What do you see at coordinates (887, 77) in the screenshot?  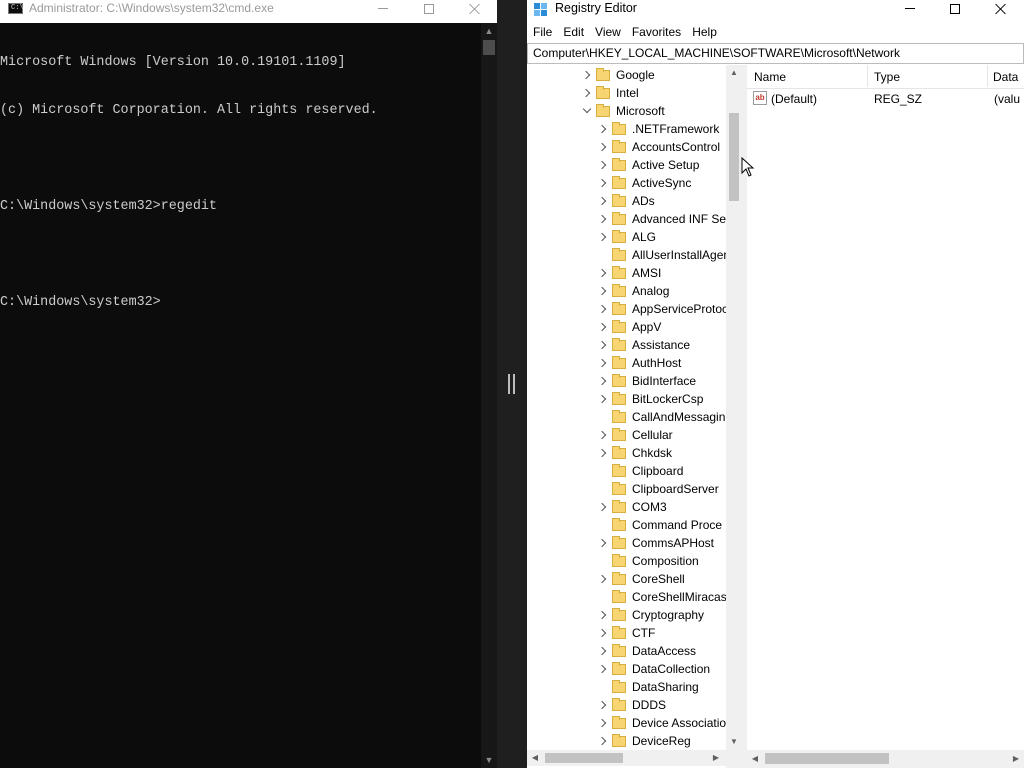 I see `column-type-header: Type` at bounding box center [887, 77].